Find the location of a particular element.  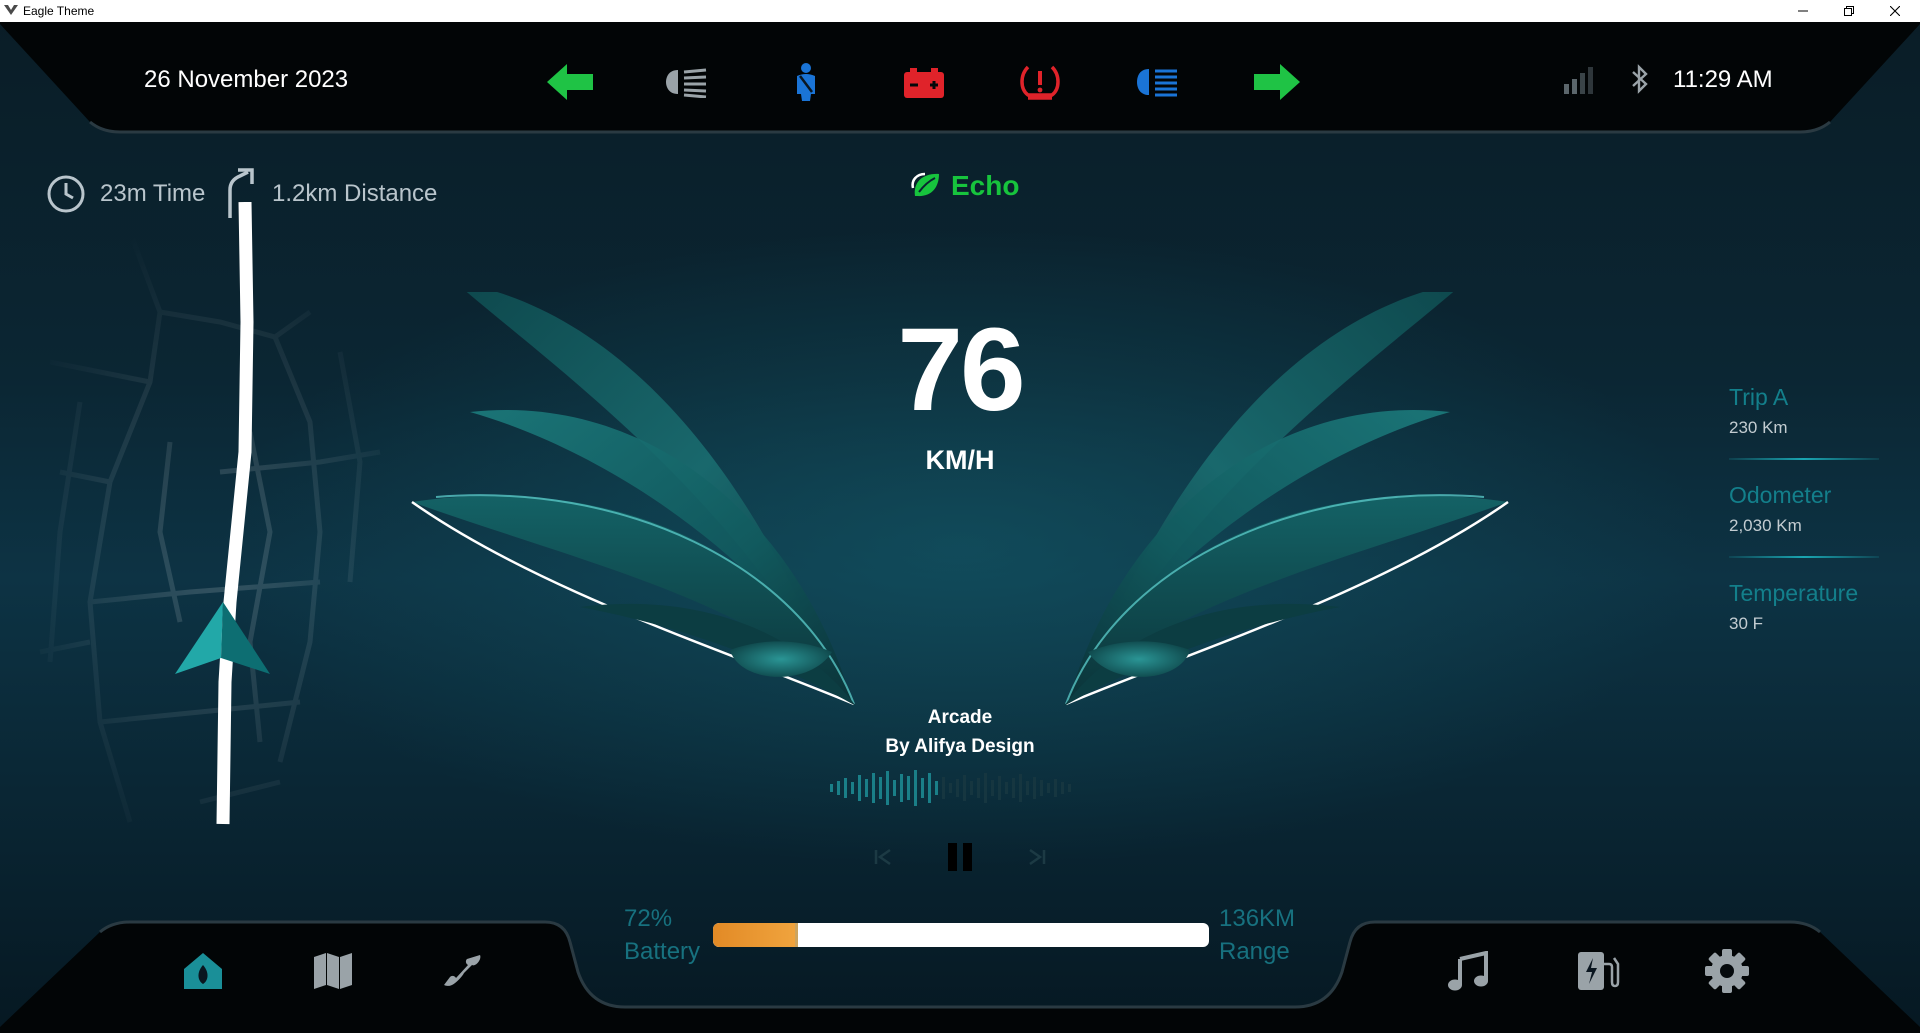

settings-icon is located at coordinates (1727, 971).